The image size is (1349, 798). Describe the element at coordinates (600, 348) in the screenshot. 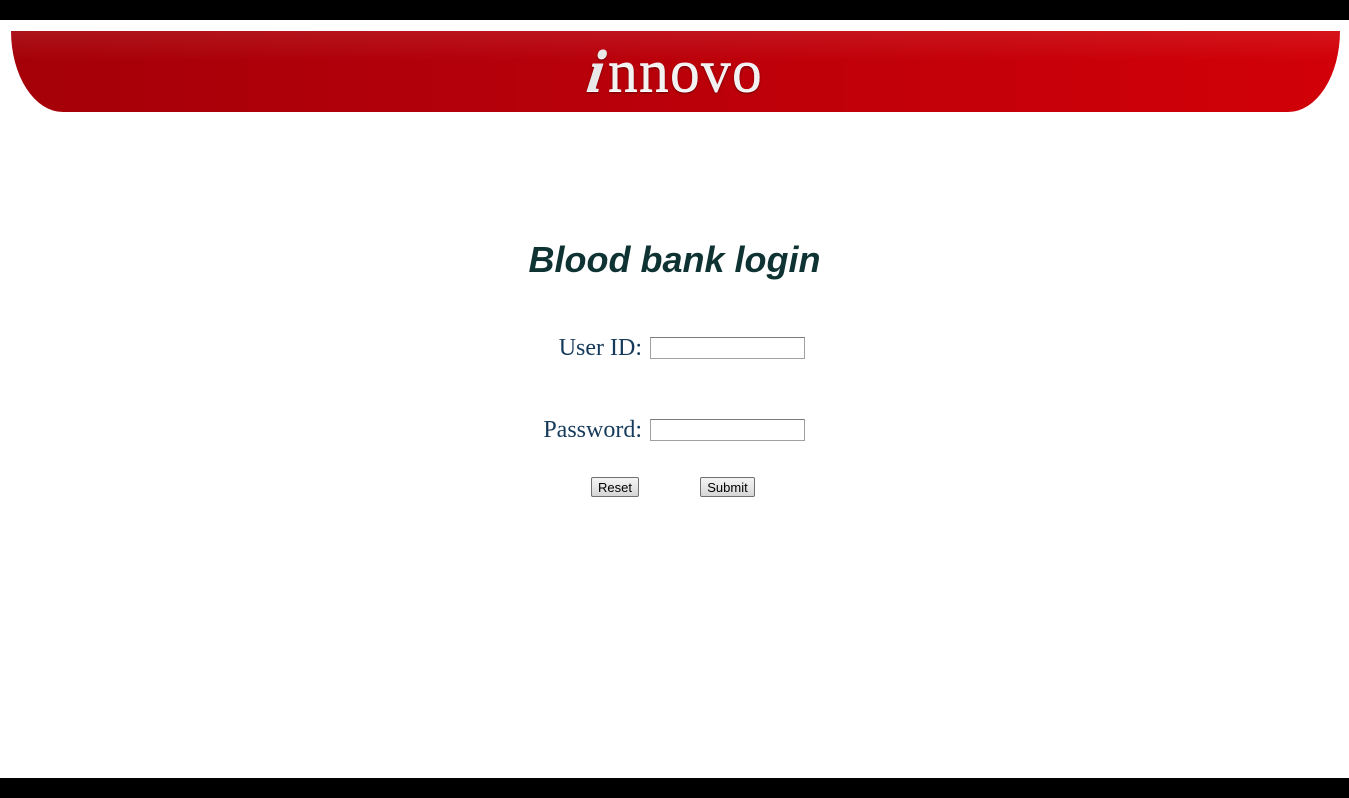

I see `user-id-label: User ID:` at that location.